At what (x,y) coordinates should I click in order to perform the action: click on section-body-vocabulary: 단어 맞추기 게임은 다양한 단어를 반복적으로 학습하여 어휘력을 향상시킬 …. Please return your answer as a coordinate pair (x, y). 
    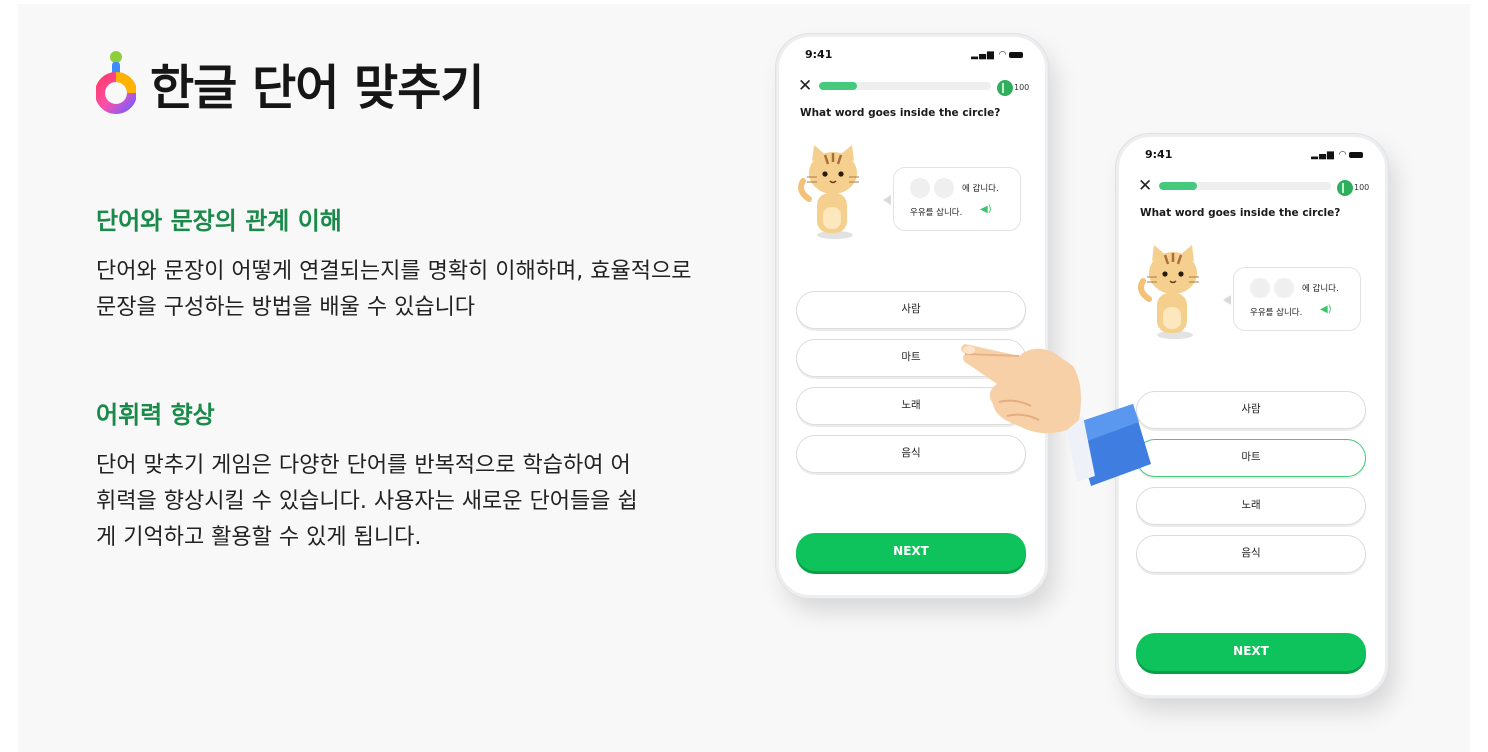
    Looking at the image, I should click on (367, 501).